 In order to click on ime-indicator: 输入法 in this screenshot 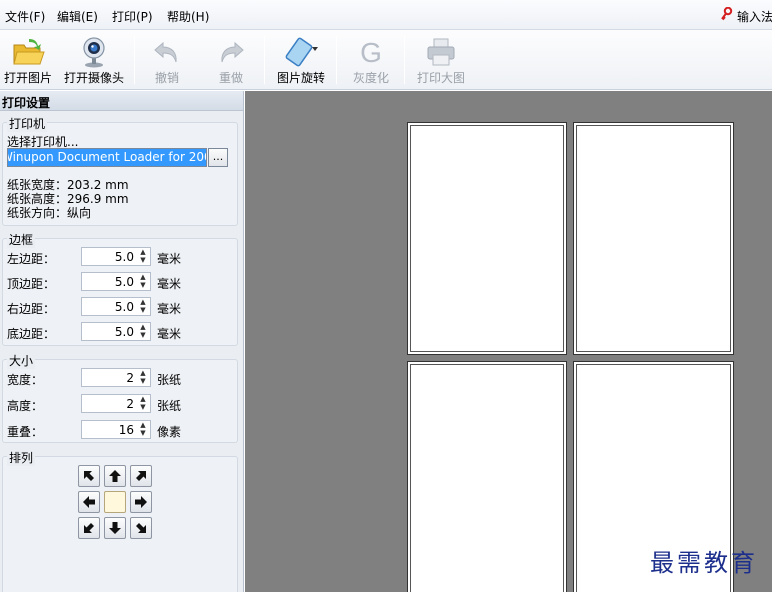, I will do `click(746, 16)`.